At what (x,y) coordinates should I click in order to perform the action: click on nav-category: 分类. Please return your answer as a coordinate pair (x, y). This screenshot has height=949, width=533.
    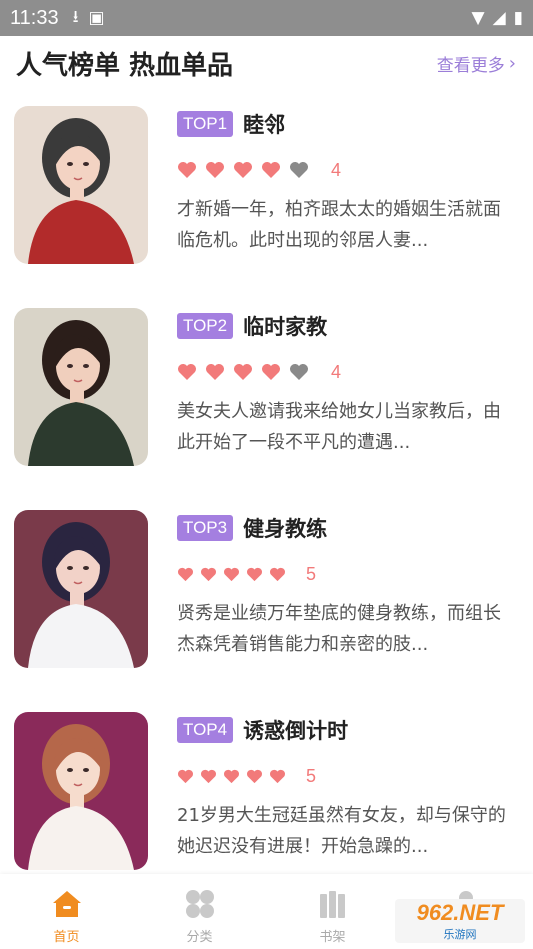
    Looking at the image, I should click on (199, 911).